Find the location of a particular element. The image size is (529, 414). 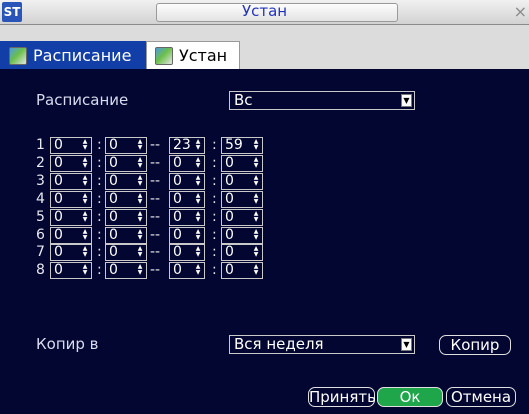

copy-to-label: Копир в is located at coordinates (67, 344).